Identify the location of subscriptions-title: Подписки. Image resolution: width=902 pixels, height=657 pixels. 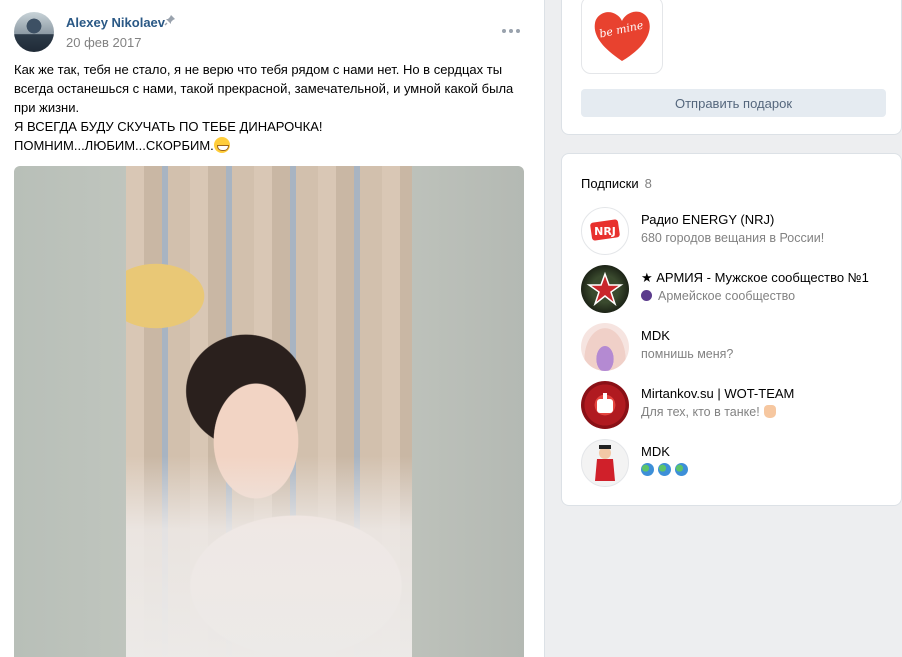
(610, 183).